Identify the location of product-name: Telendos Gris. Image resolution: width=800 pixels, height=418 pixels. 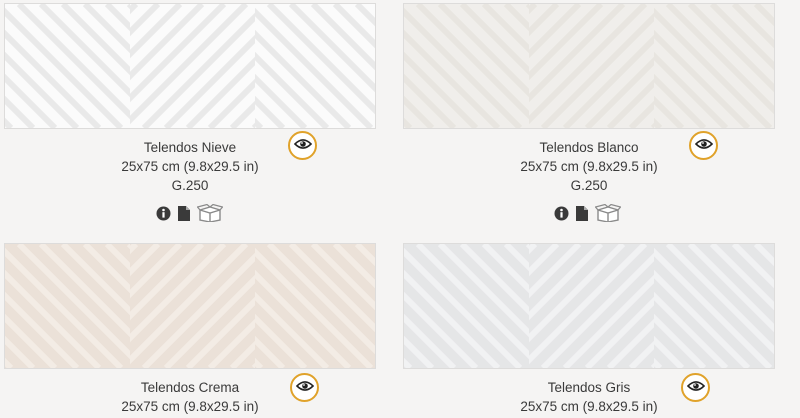
(589, 387).